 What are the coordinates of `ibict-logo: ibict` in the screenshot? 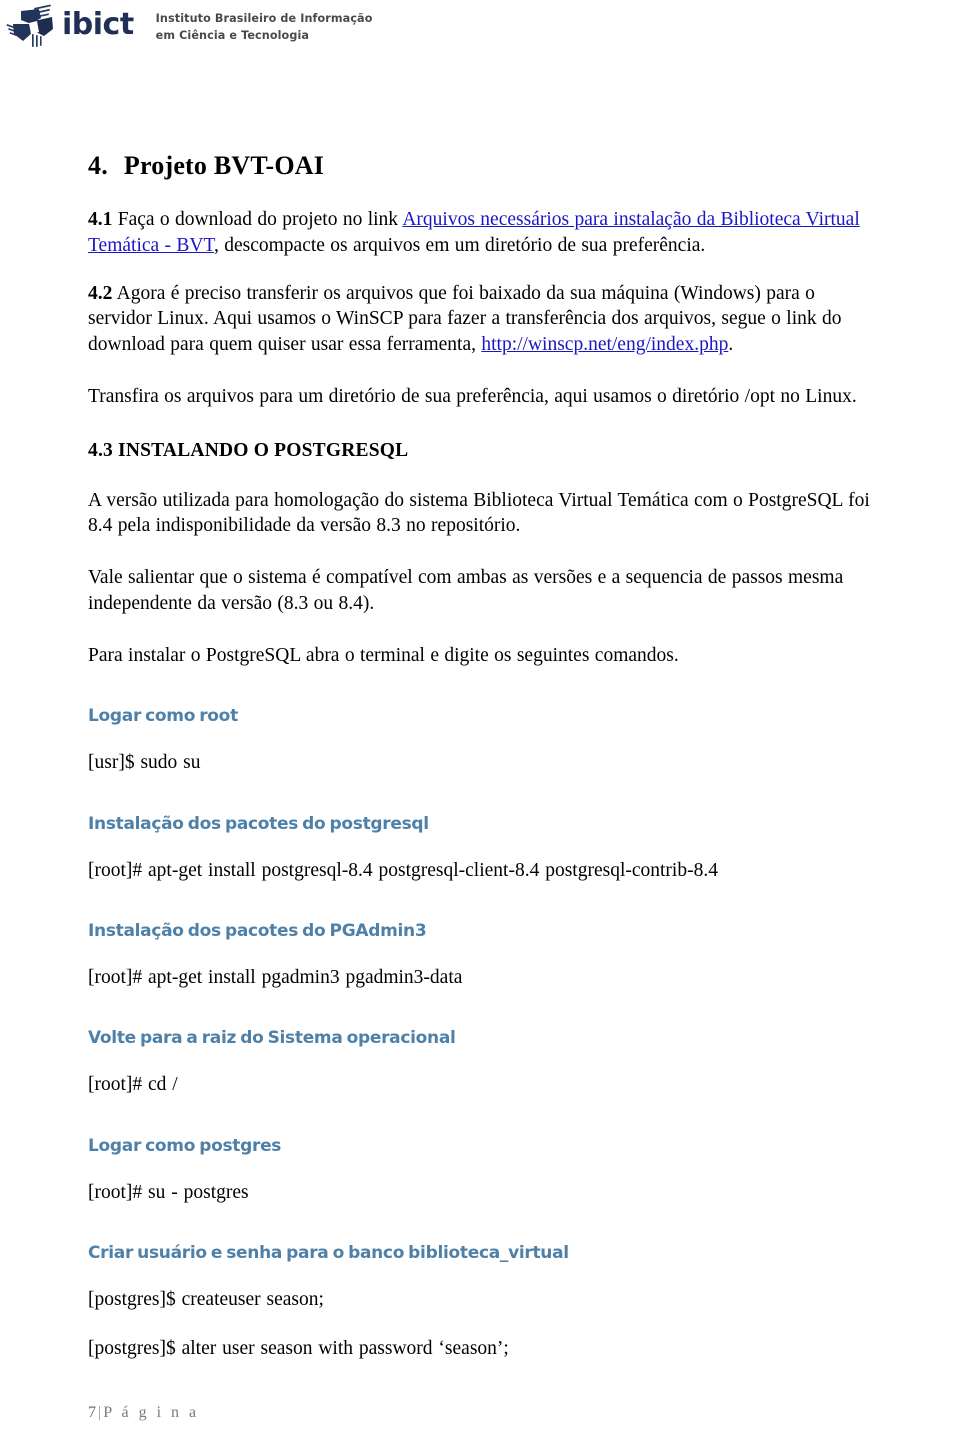 It's located at (70, 27).